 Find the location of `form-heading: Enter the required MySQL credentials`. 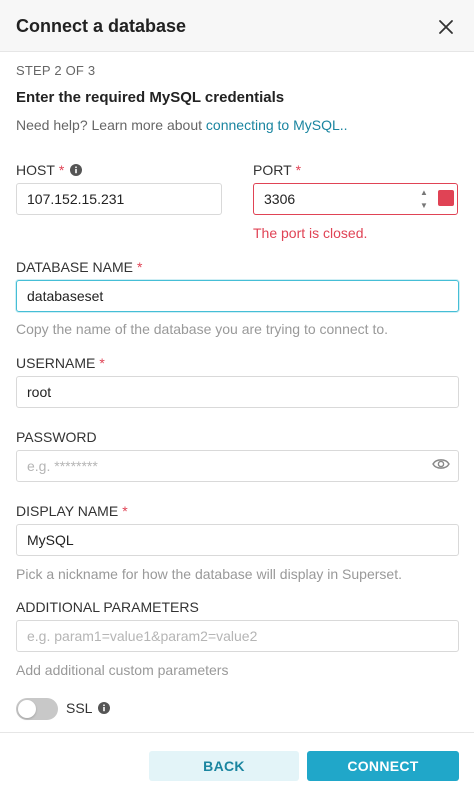

form-heading: Enter the required MySQL credentials is located at coordinates (150, 97).